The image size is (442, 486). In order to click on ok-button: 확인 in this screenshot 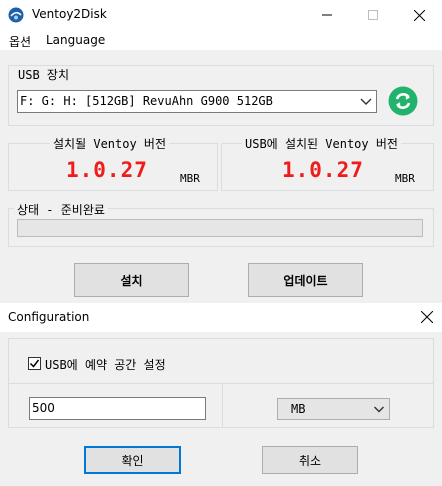, I will do `click(132, 460)`.